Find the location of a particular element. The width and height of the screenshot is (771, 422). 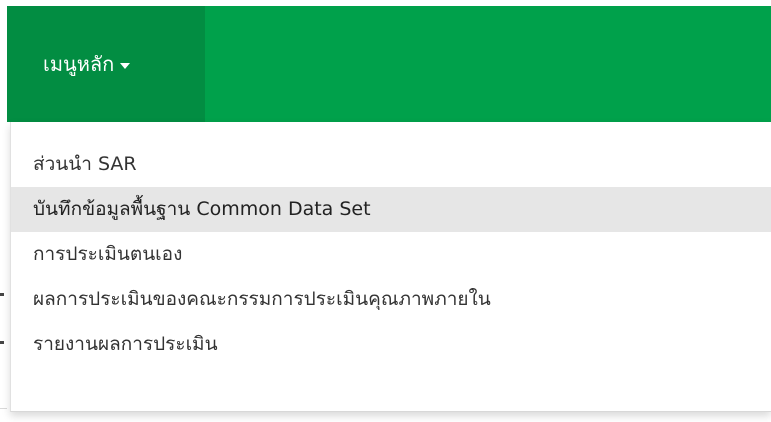

caret-down-icon is located at coordinates (125, 65).